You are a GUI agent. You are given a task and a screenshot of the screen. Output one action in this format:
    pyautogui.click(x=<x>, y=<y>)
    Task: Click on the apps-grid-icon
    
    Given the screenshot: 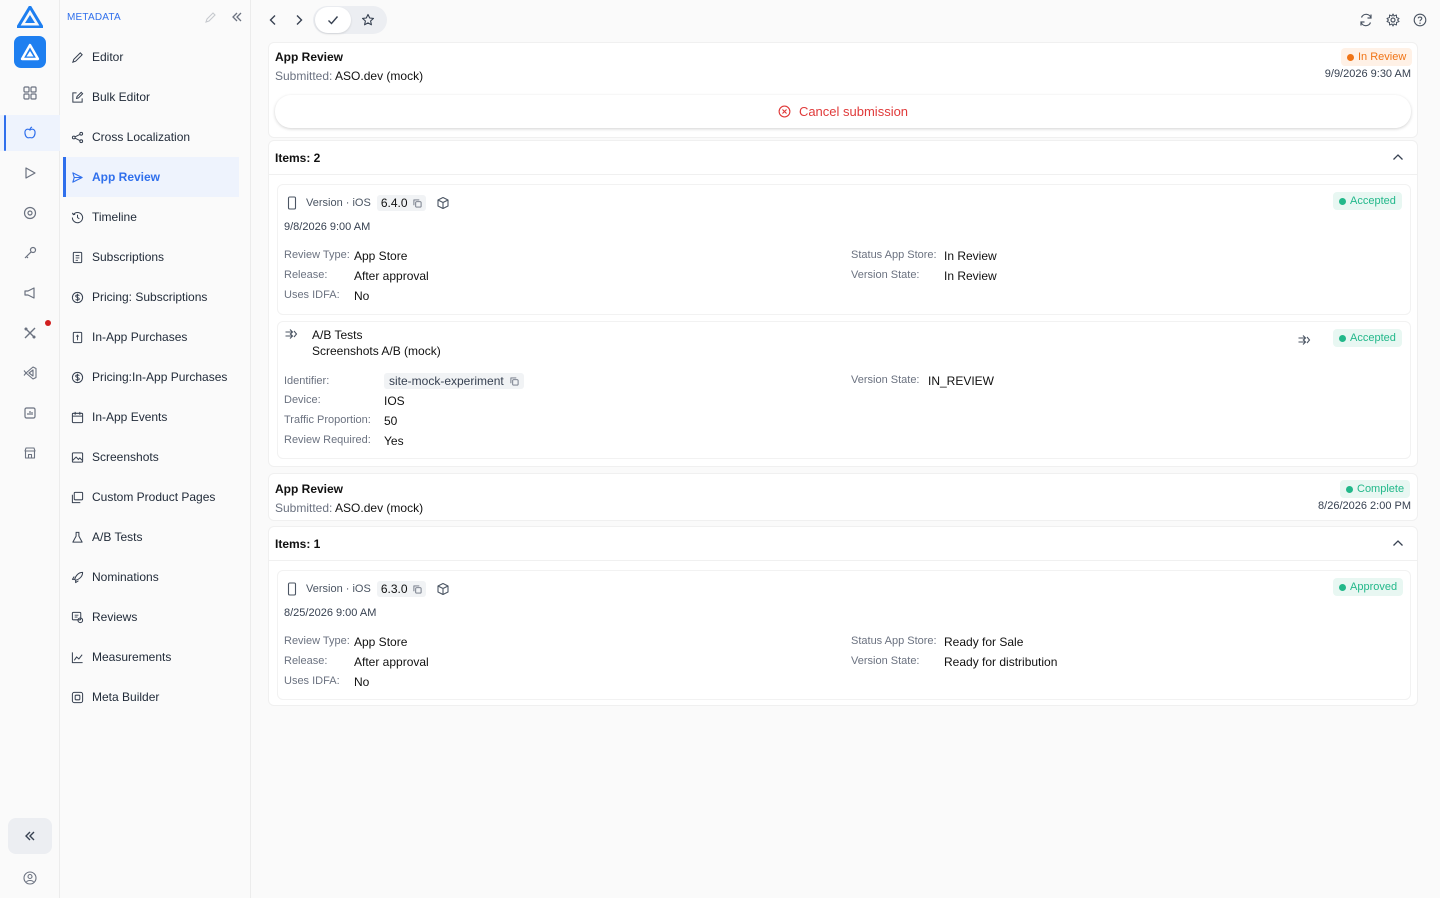 What is the action you would take?
    pyautogui.click(x=30, y=93)
    